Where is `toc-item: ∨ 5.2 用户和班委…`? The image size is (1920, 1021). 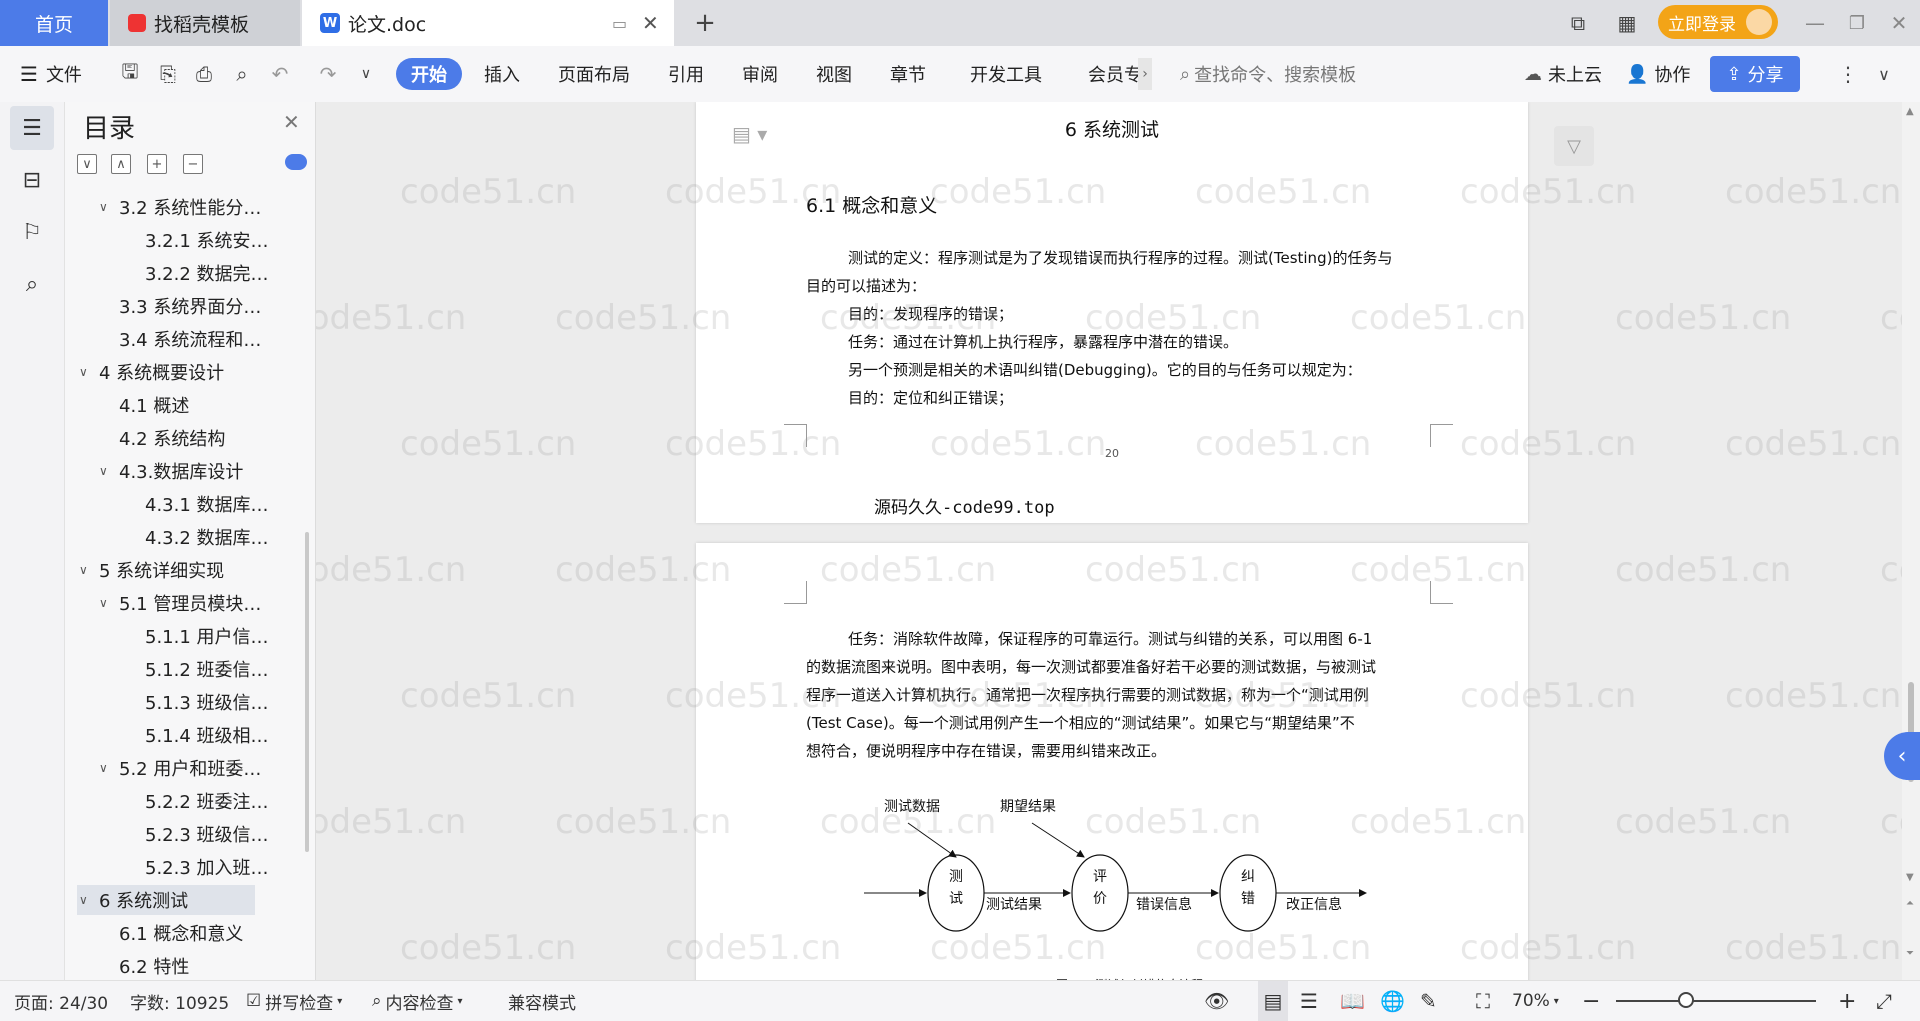 toc-item: ∨ 5.2 用户和班委… is located at coordinates (190, 768).